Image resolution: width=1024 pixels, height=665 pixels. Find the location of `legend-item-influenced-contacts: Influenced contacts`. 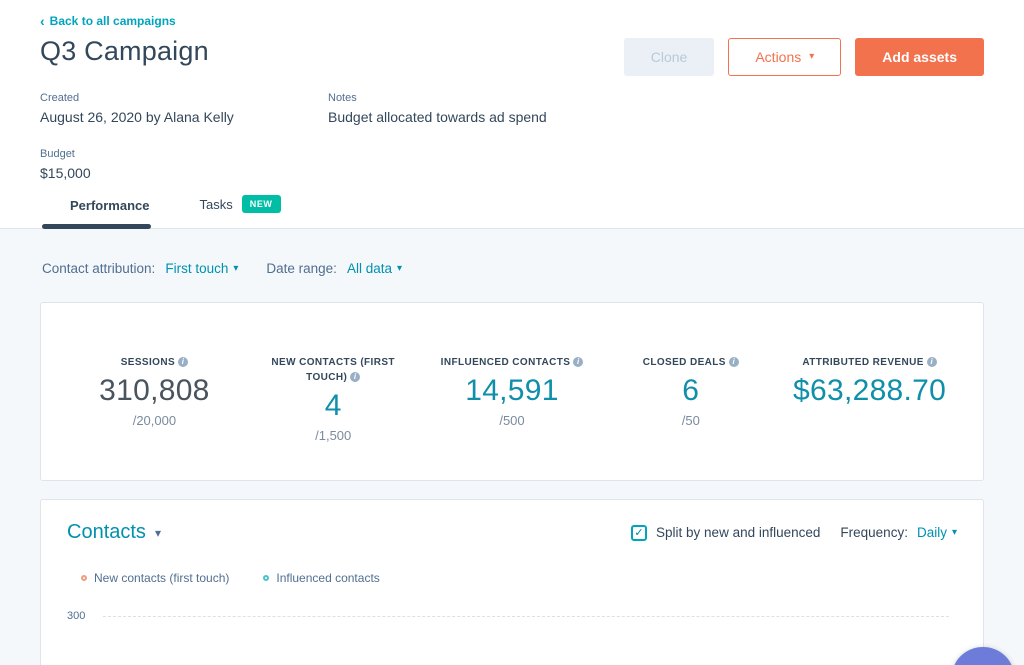

legend-item-influenced-contacts: Influenced contacts is located at coordinates (321, 578).